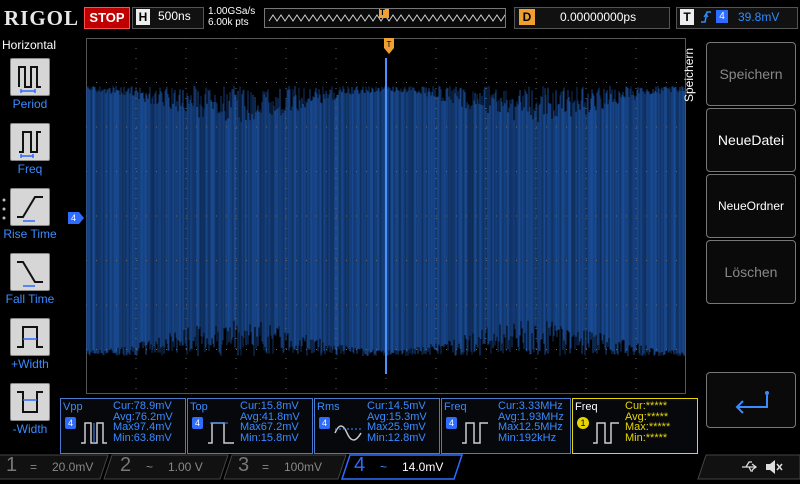 This screenshot has width=800, height=484. What do you see at coordinates (751, 74) in the screenshot?
I see `save-button: Speichern` at bounding box center [751, 74].